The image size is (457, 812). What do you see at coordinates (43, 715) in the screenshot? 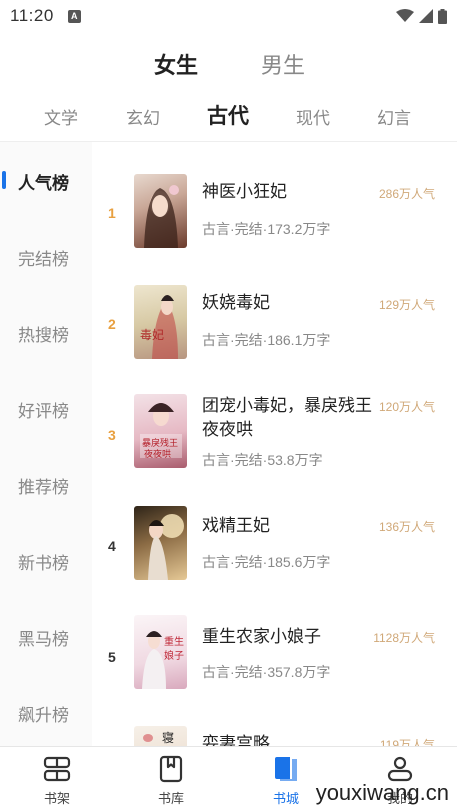
I see `sidebar-item-label: 飙升榜` at bounding box center [43, 715].